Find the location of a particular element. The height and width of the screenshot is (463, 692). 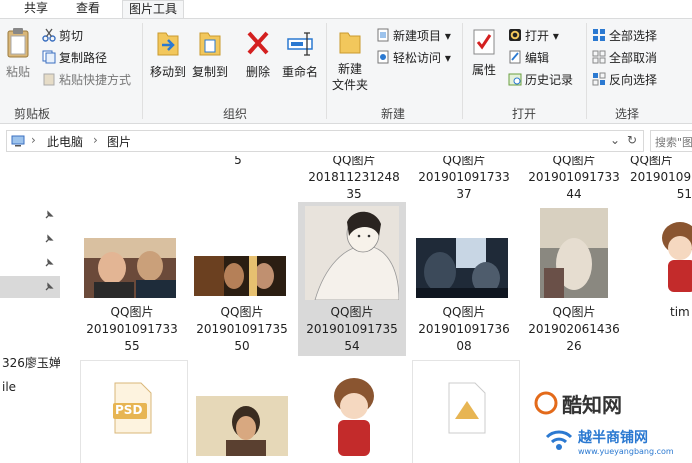

scissors-icon is located at coordinates (49, 35).